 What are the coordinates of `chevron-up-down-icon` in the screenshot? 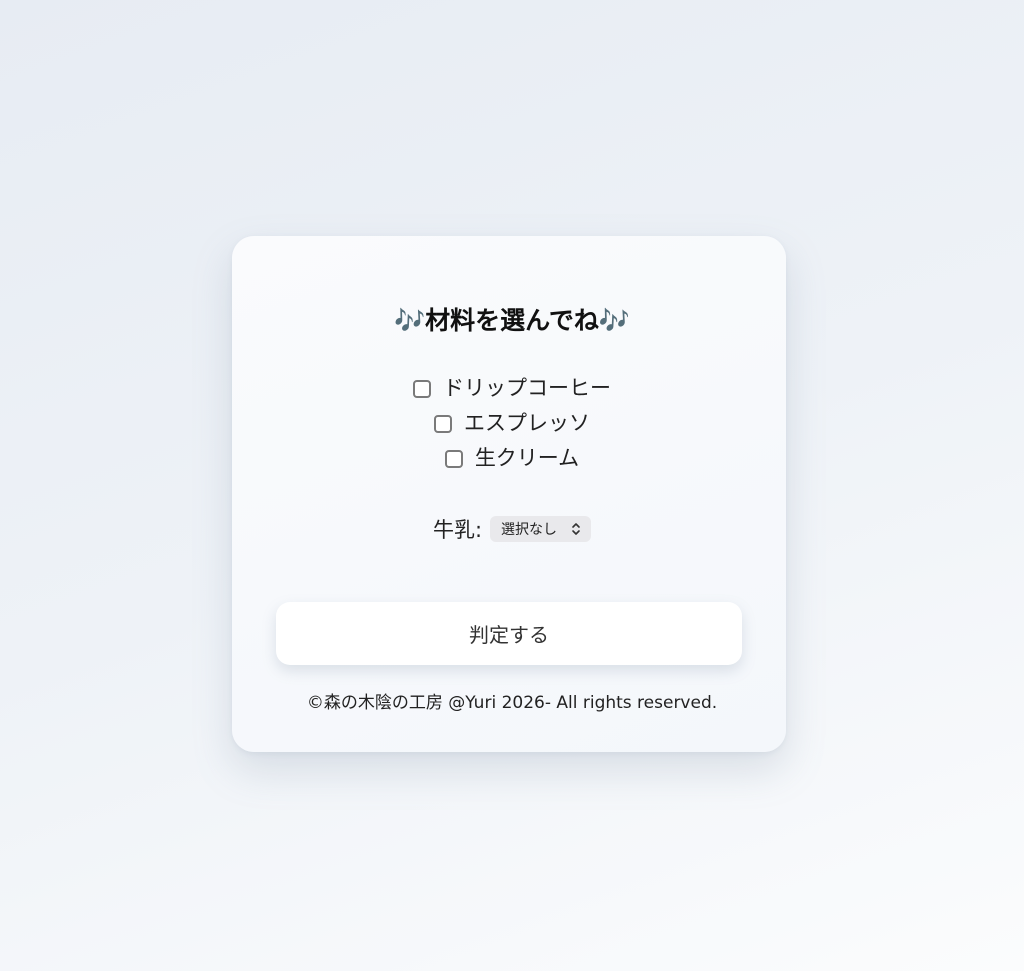 It's located at (576, 529).